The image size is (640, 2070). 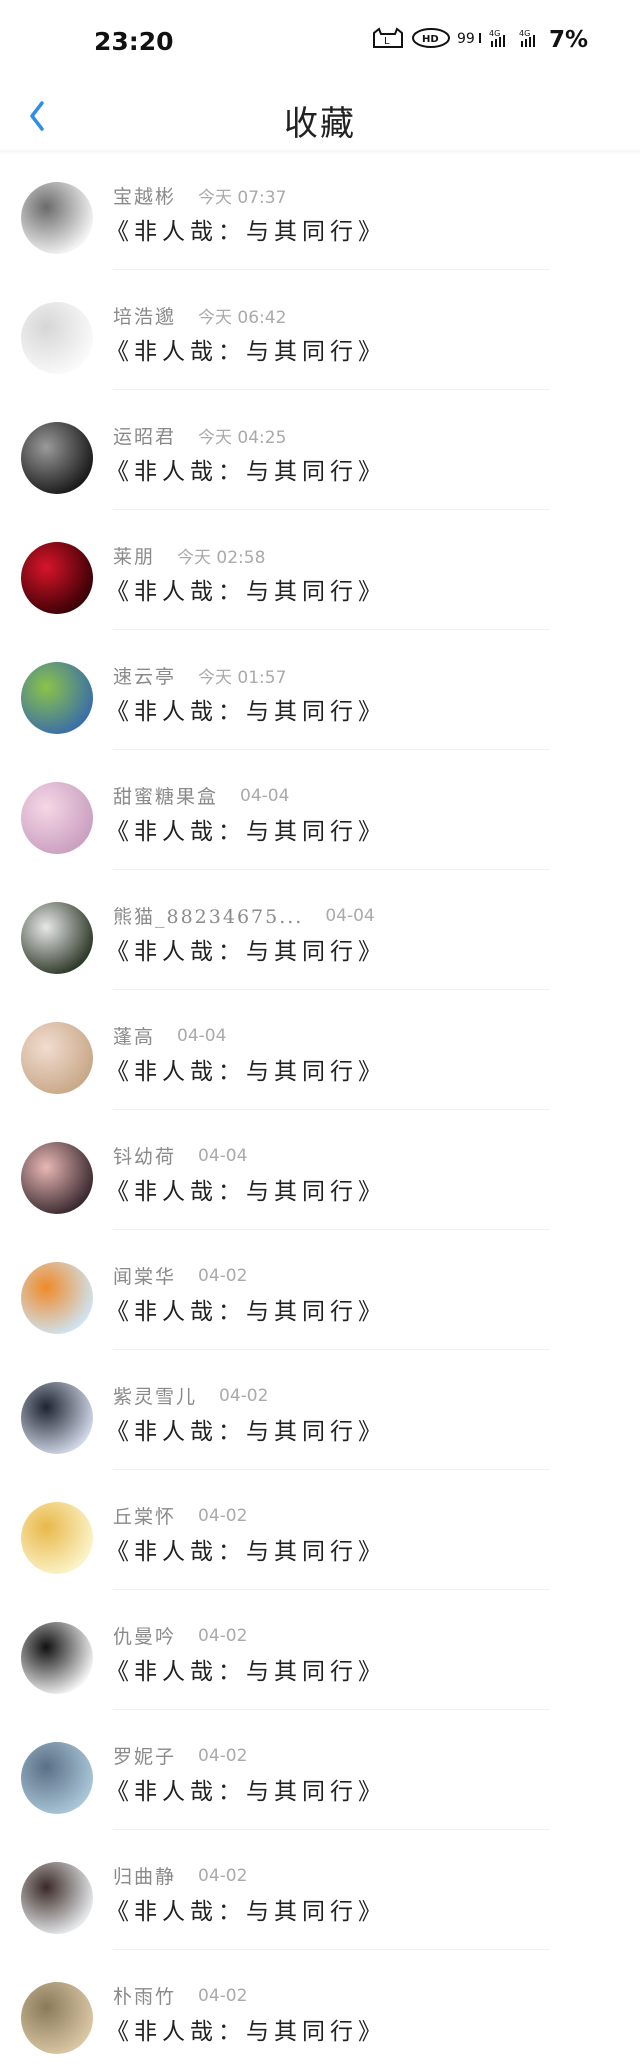 I want to click on cat-icon: L, so click(x=388, y=40).